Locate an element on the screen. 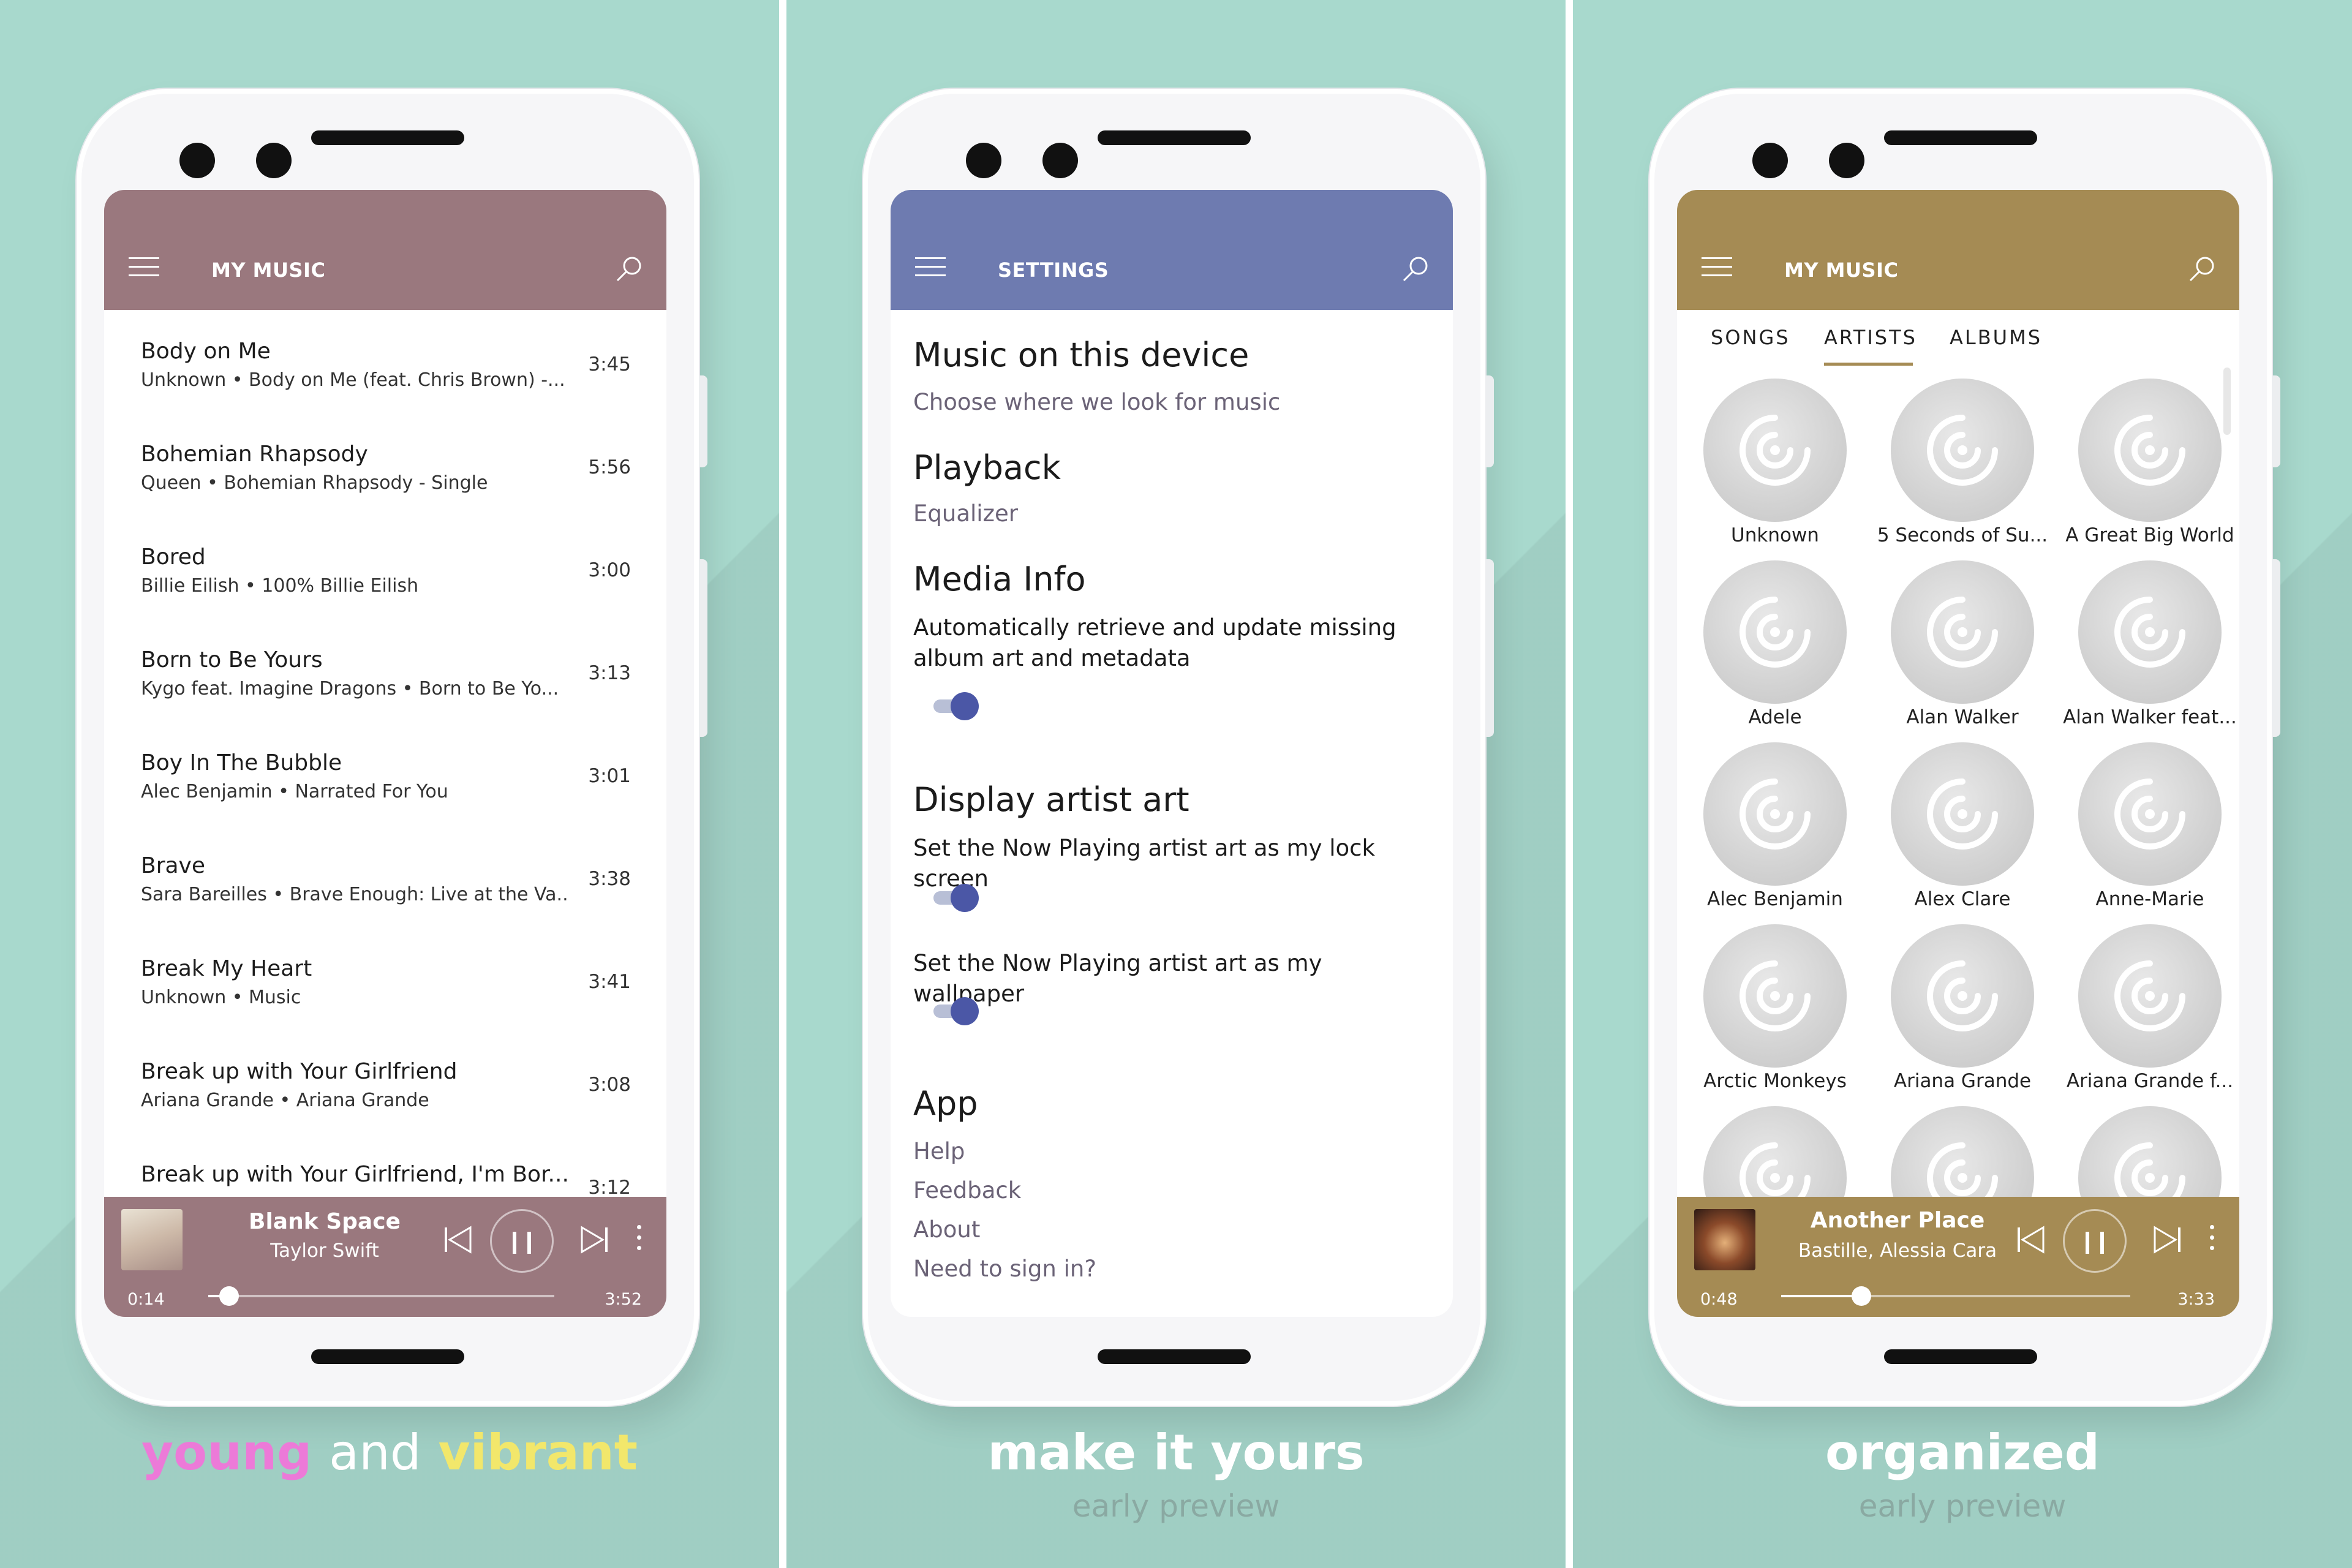 The image size is (2352, 1568). lockscreen-art-toggle is located at coordinates (957, 898).